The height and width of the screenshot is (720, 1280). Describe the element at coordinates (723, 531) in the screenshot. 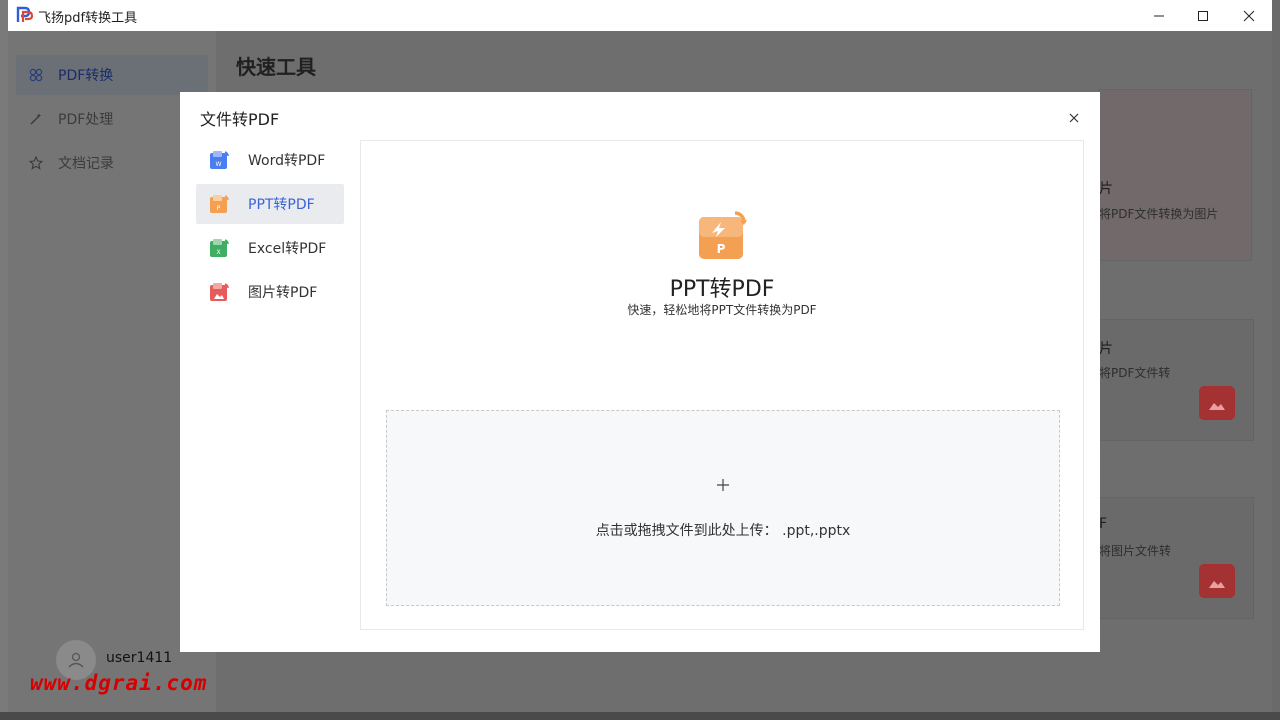

I see `upload-hint: 点击或拖拽文件到此处上传： .ppt,.pptx` at that location.